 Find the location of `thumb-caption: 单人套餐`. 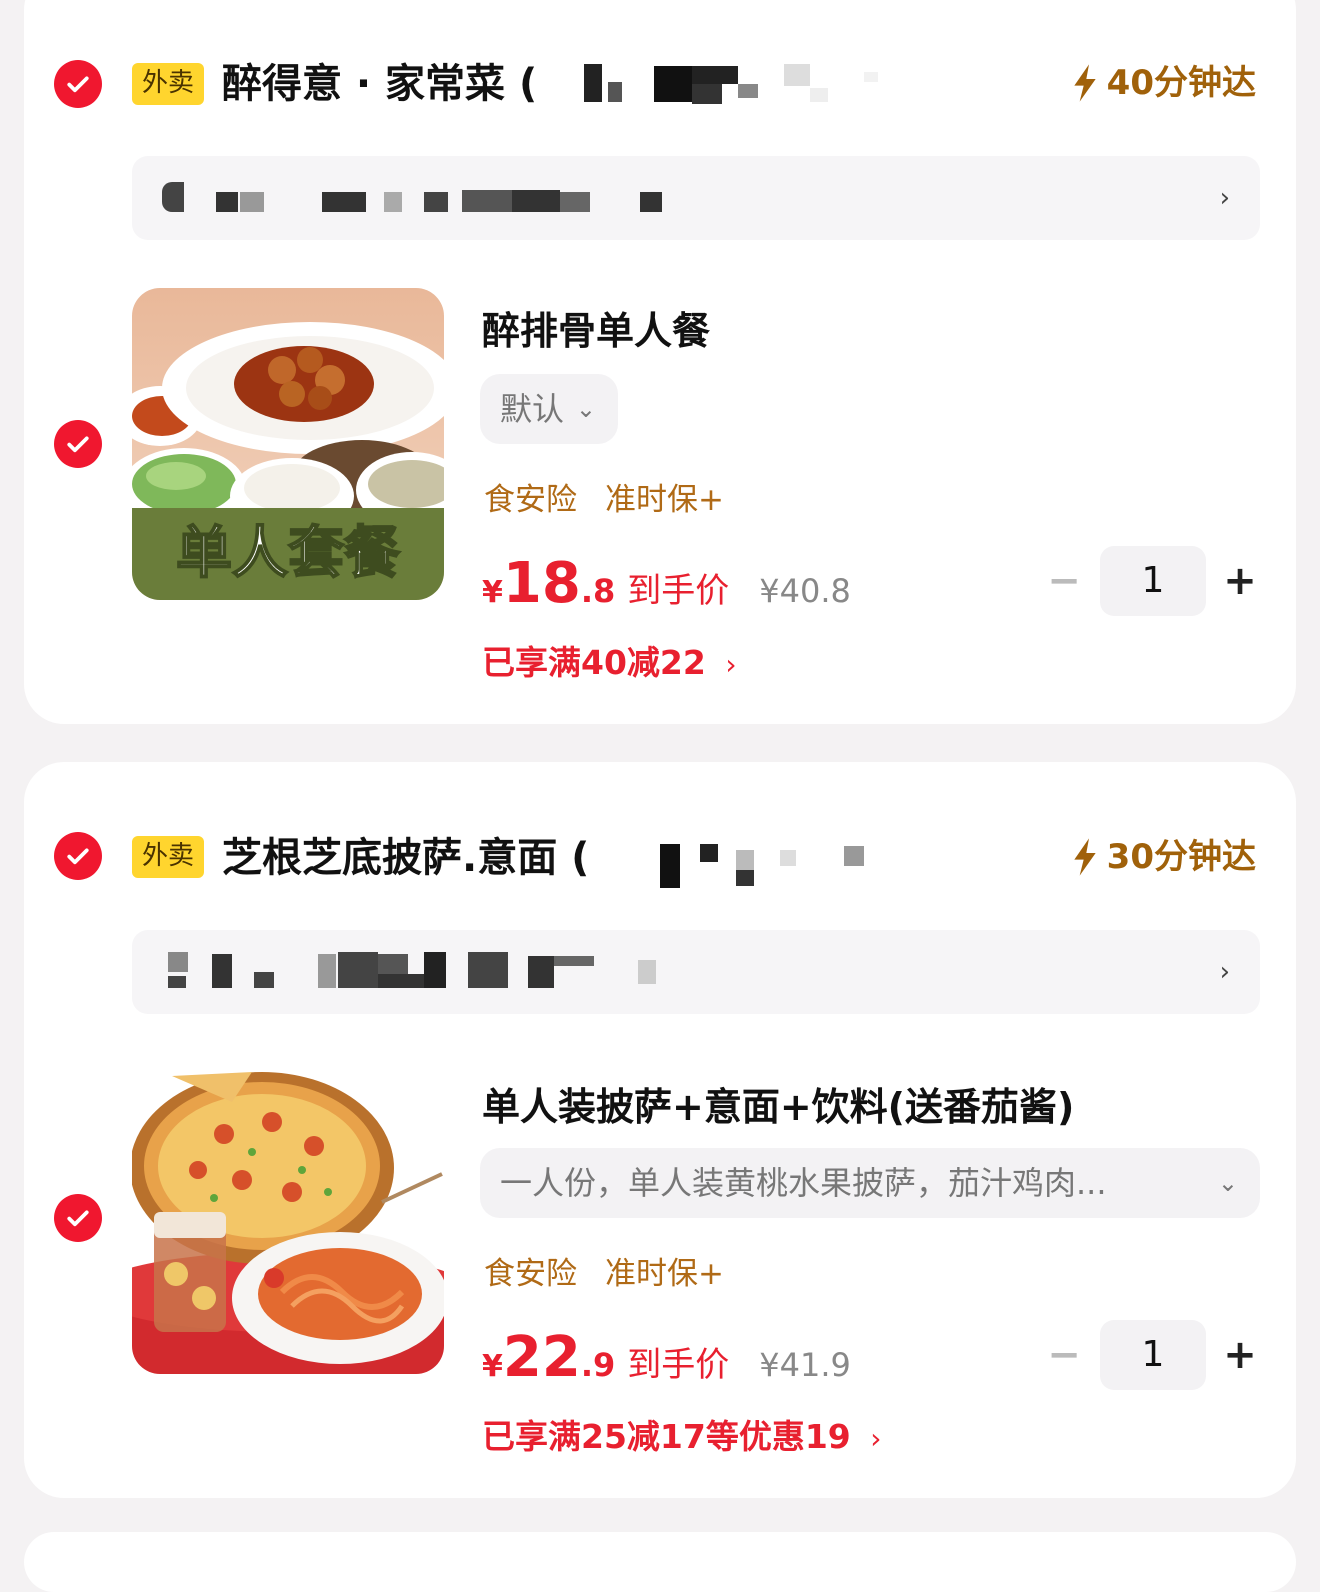

thumb-caption: 单人套餐 is located at coordinates (288, 553).